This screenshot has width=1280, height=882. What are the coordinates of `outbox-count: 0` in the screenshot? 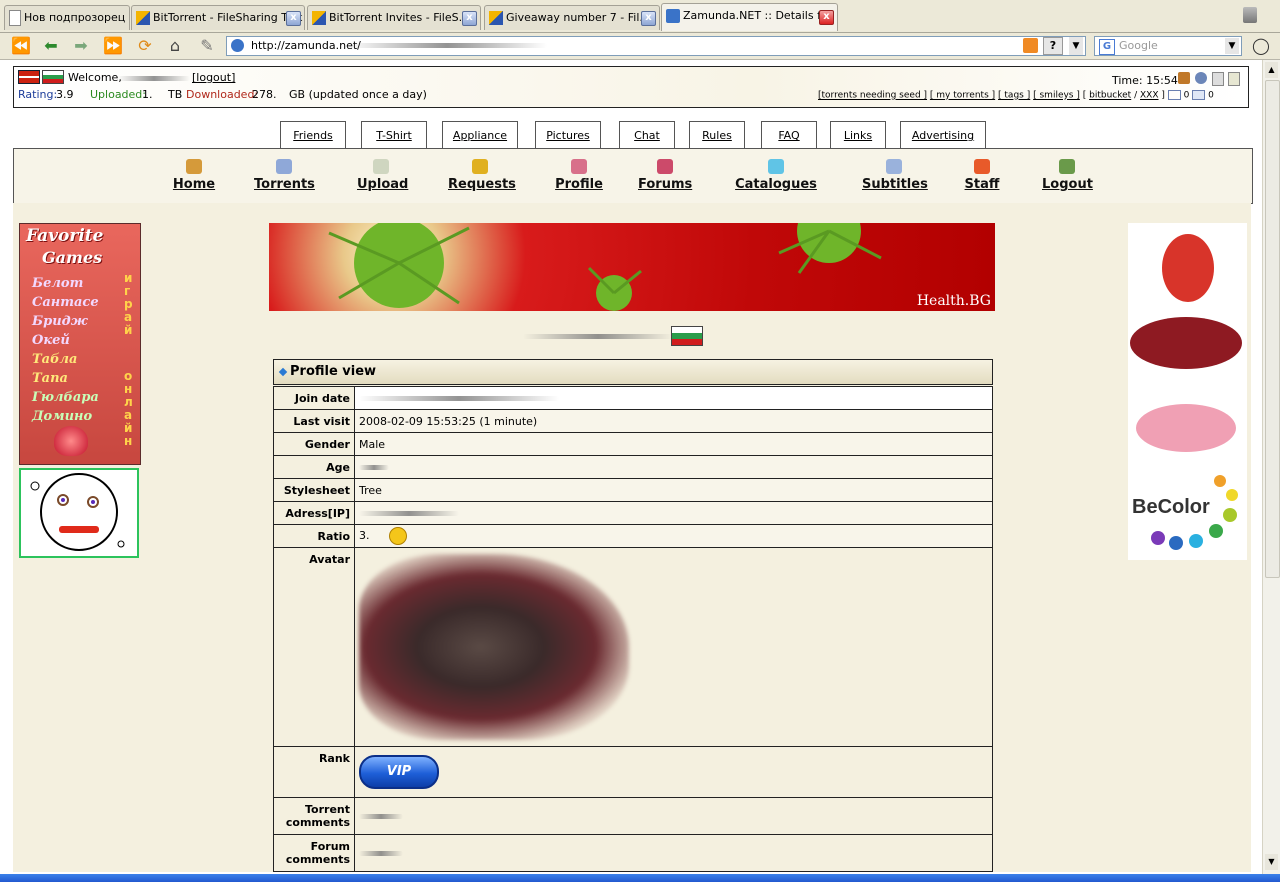 It's located at (1211, 95).